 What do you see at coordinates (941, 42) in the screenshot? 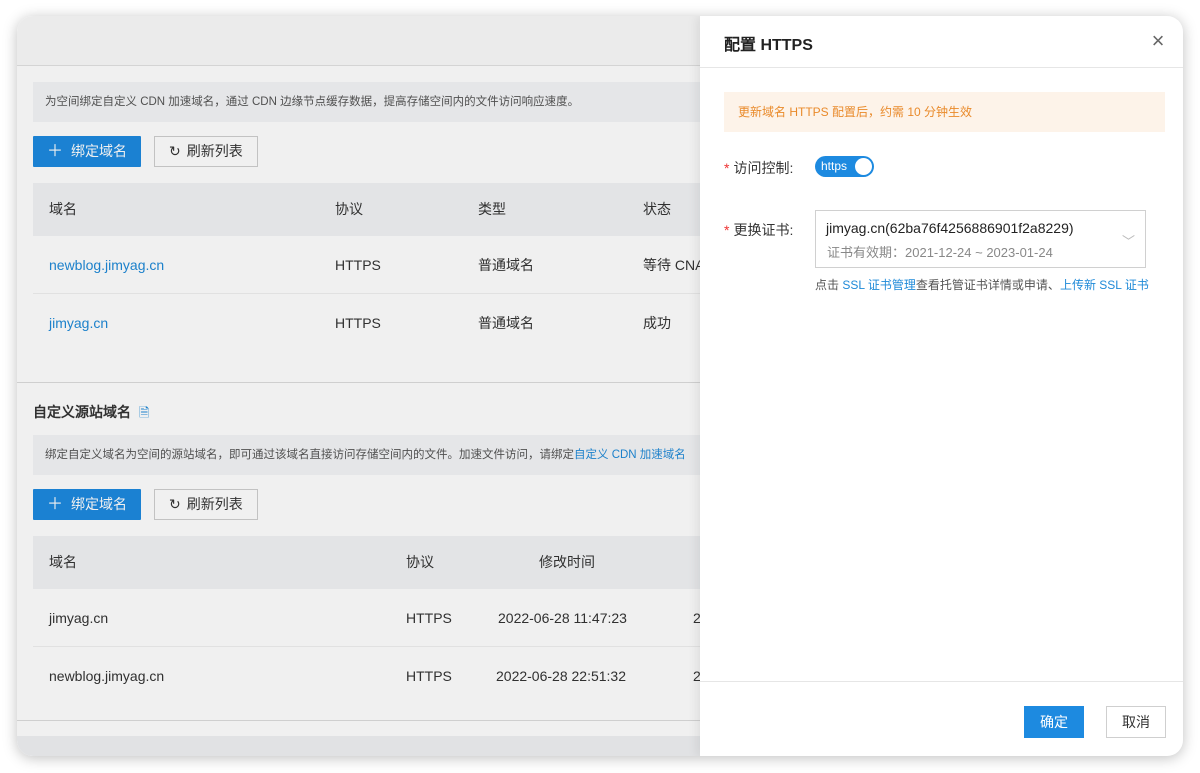
I see `drawer-header: 配置 HTTPS ×` at bounding box center [941, 42].